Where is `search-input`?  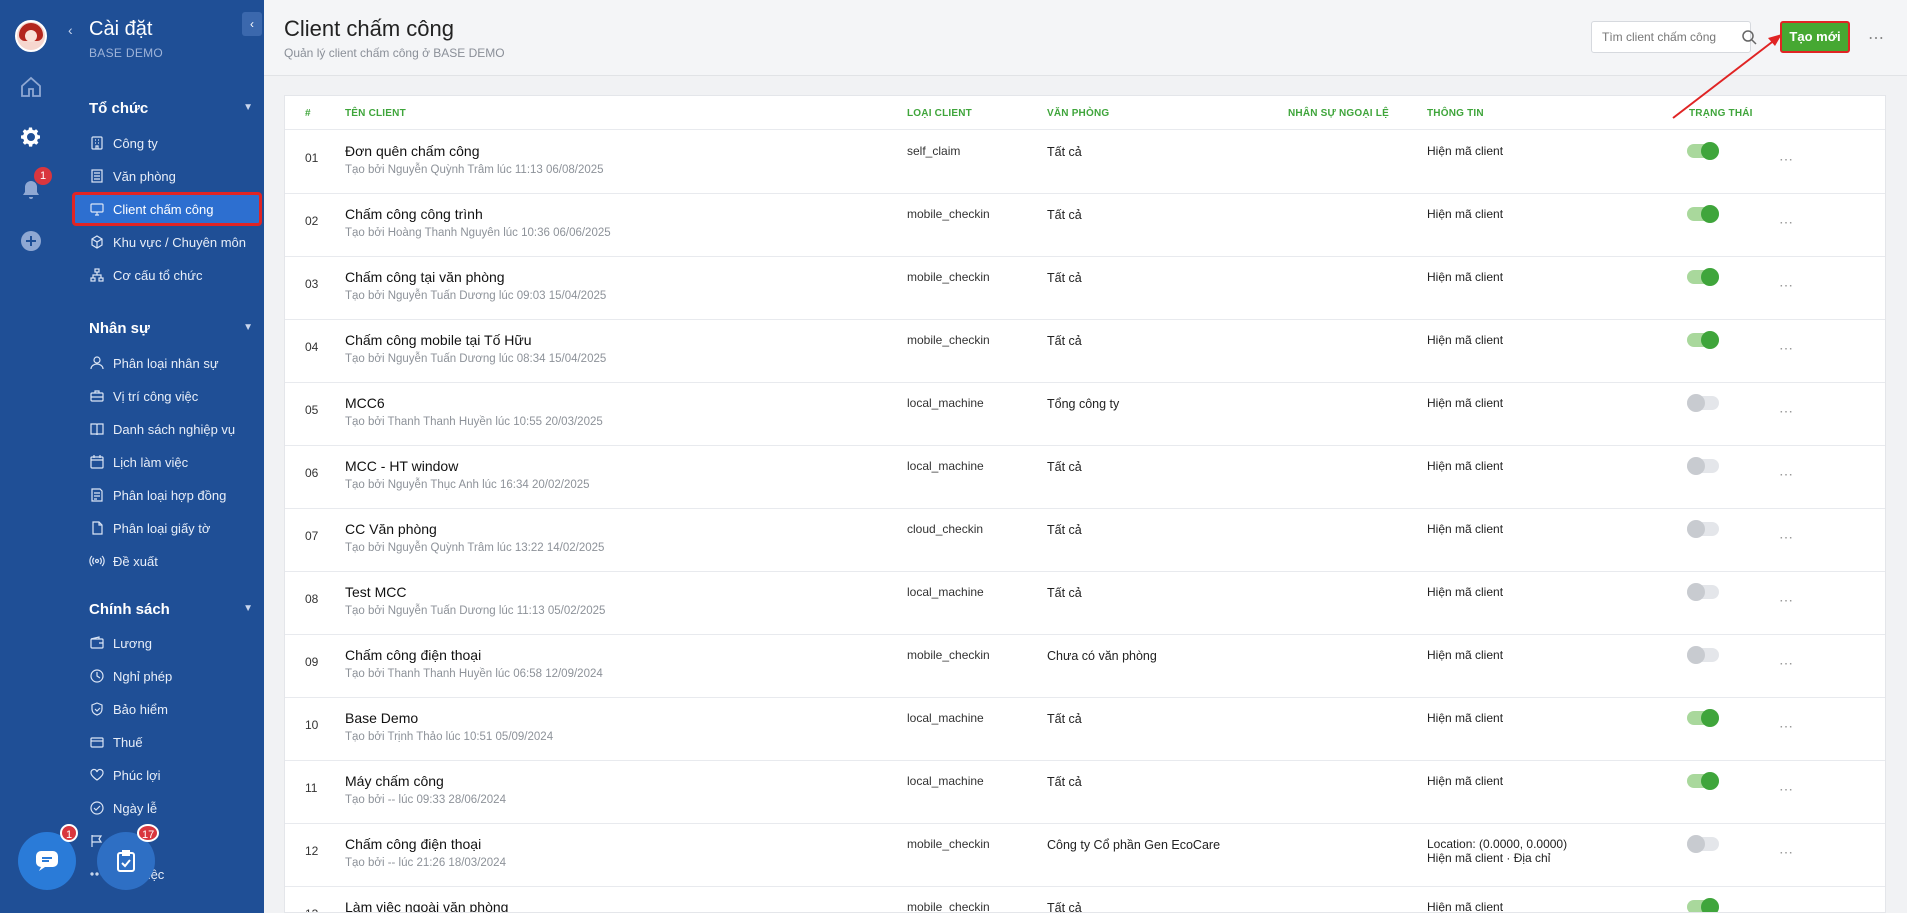 search-input is located at coordinates (1671, 37).